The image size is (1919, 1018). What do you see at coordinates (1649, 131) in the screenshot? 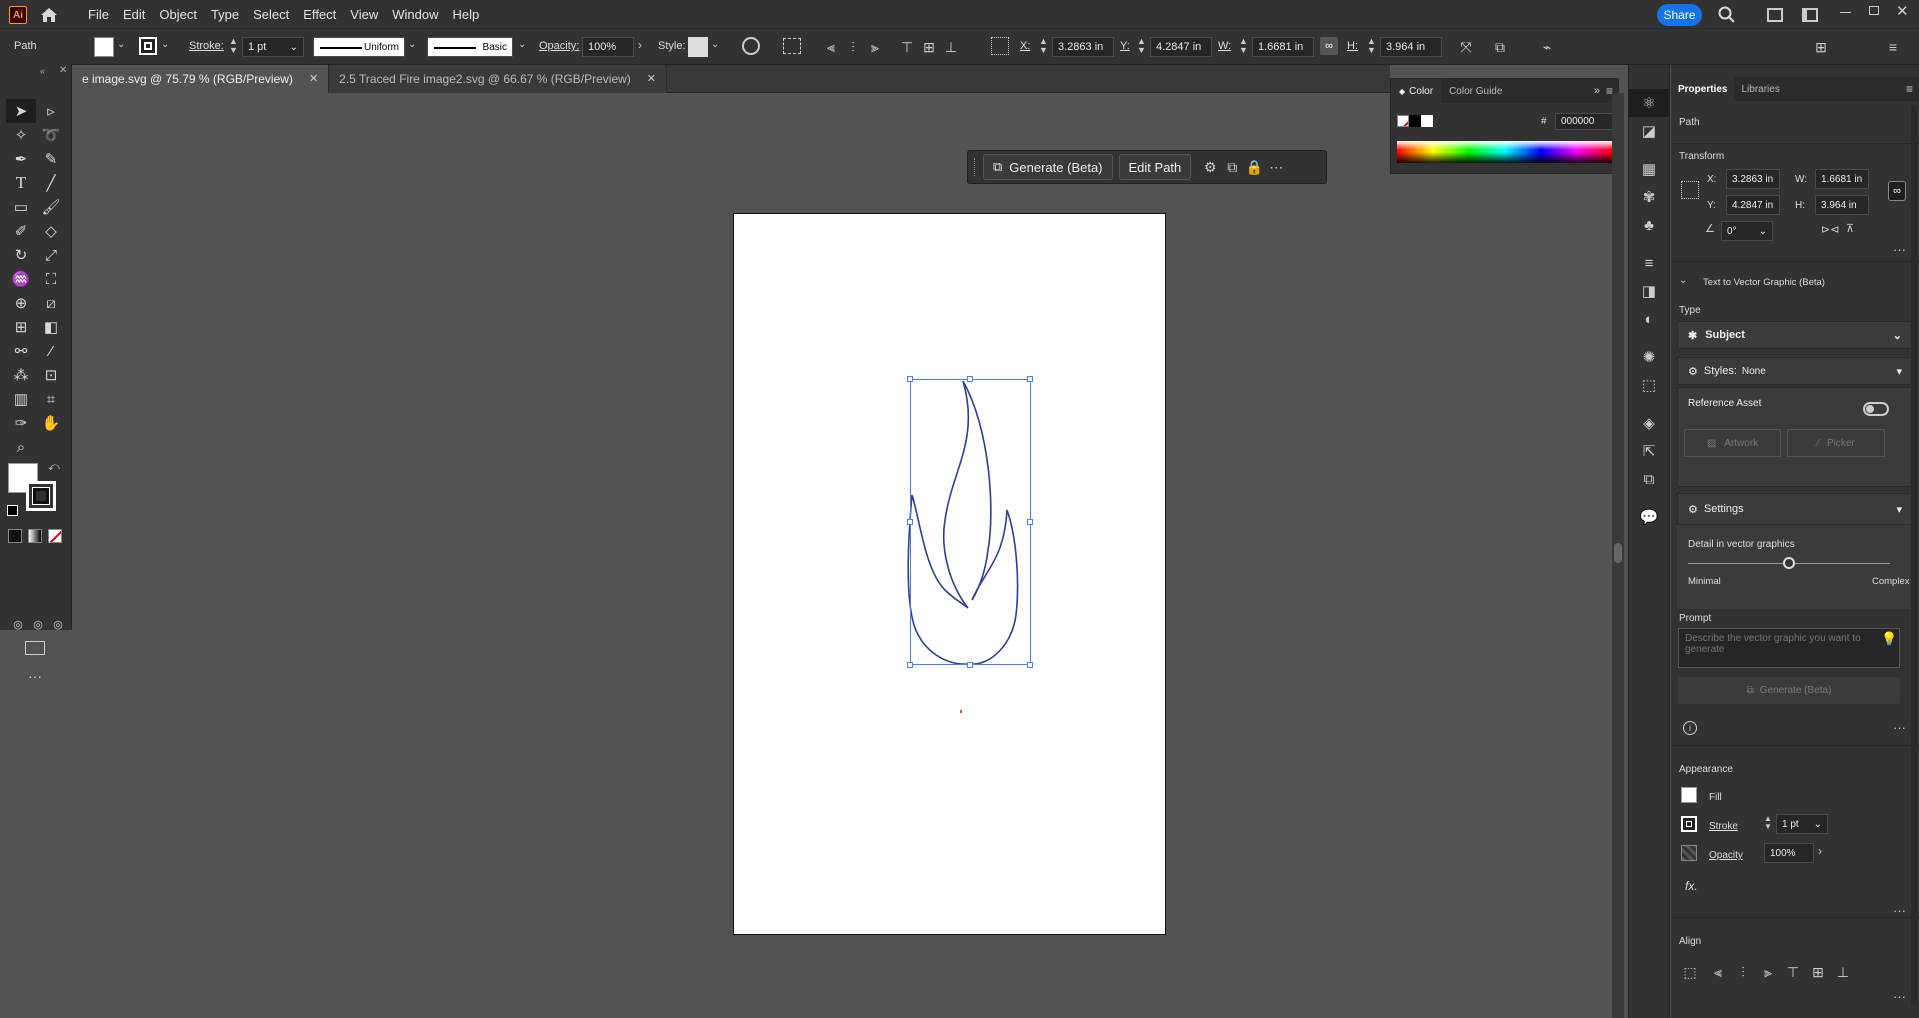
I see `libraries-panel-icon: ◪` at bounding box center [1649, 131].